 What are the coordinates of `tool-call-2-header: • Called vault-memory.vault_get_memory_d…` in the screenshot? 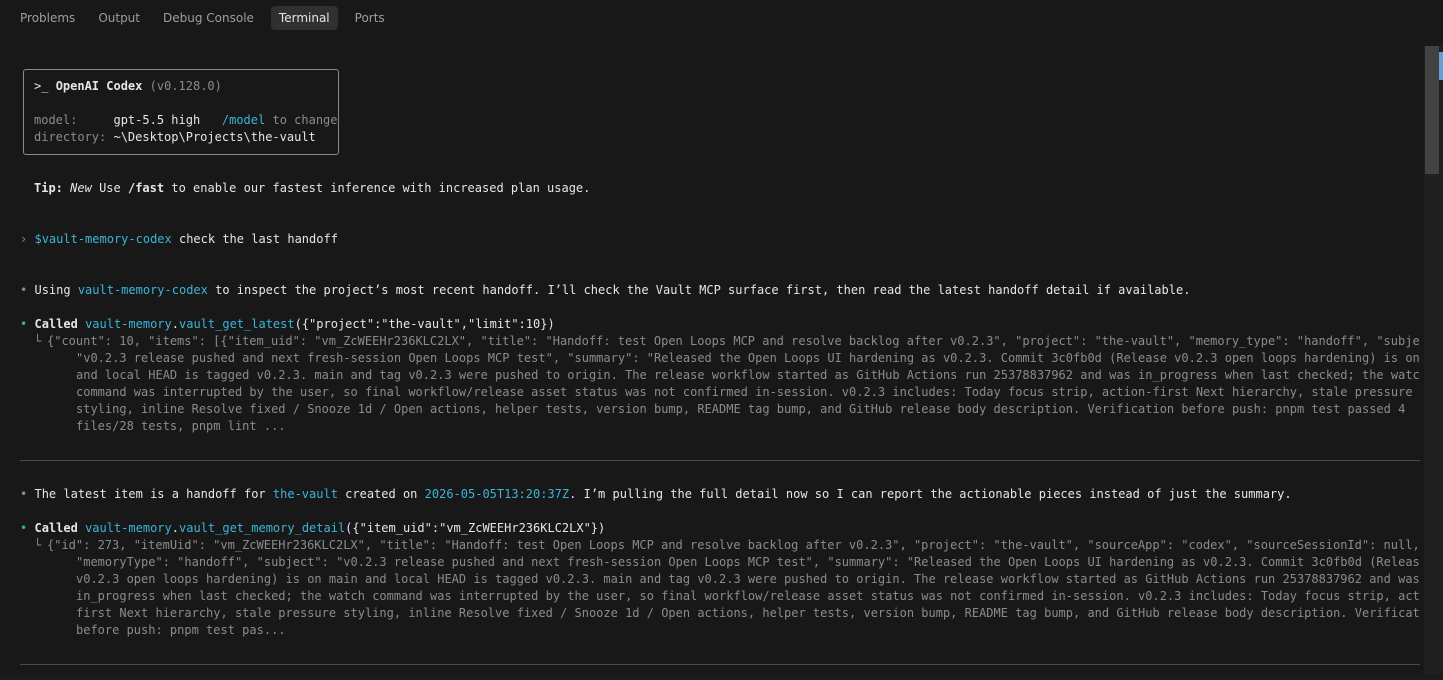 It's located at (312, 528).